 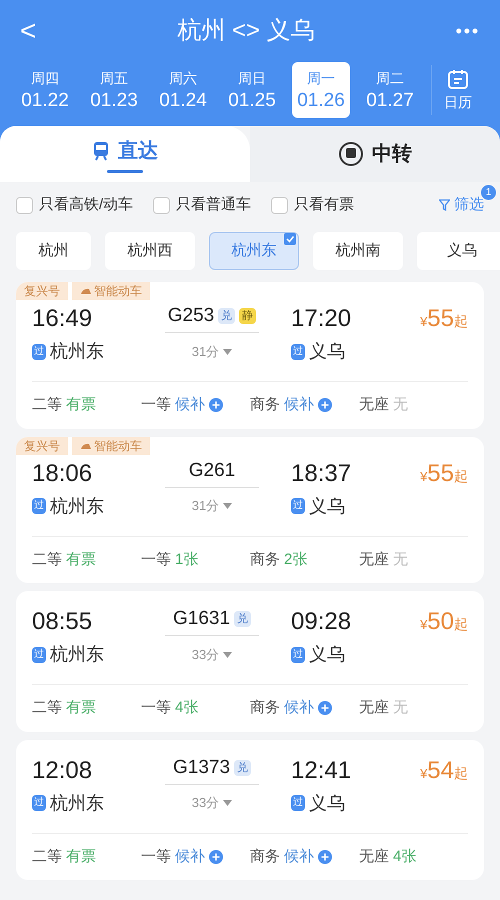 I want to click on arrival-time: 18:37, so click(x=321, y=473).